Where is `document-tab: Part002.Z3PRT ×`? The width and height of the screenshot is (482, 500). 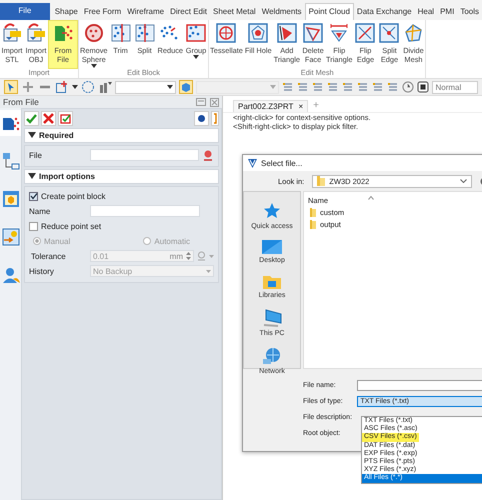 document-tab: Part002.Z3PRT × is located at coordinates (270, 106).